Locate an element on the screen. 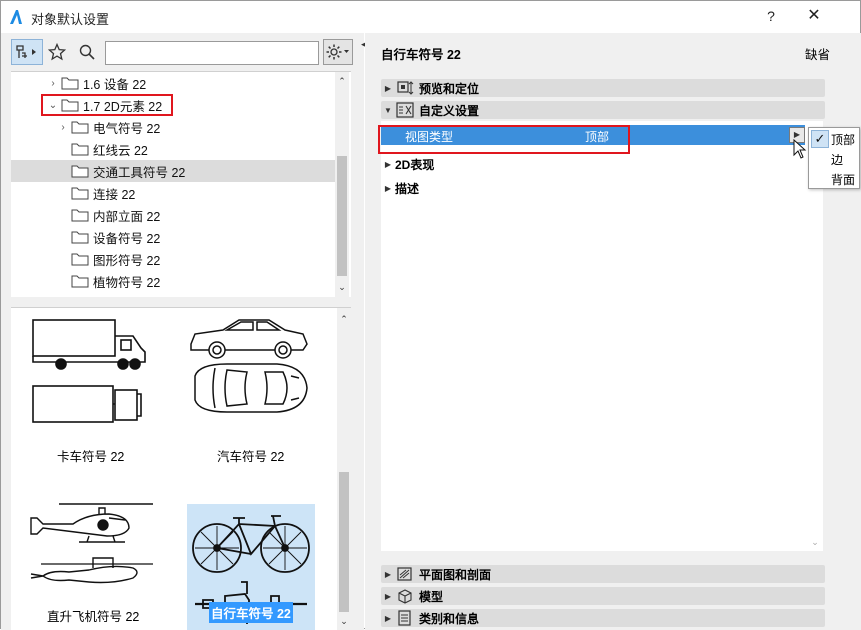  preview-label: 卡车符号 22 is located at coordinates (91, 457).